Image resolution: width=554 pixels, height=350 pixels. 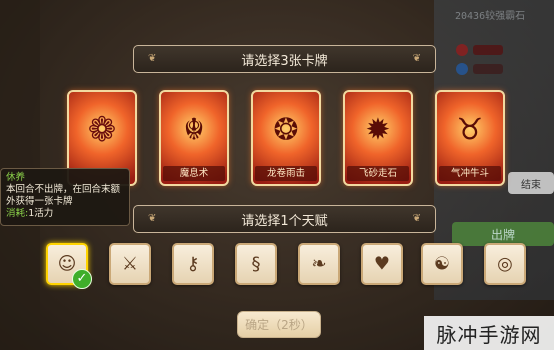 What do you see at coordinates (69, 266) in the screenshot?
I see `talent-rest: ☺ ✓` at bounding box center [69, 266].